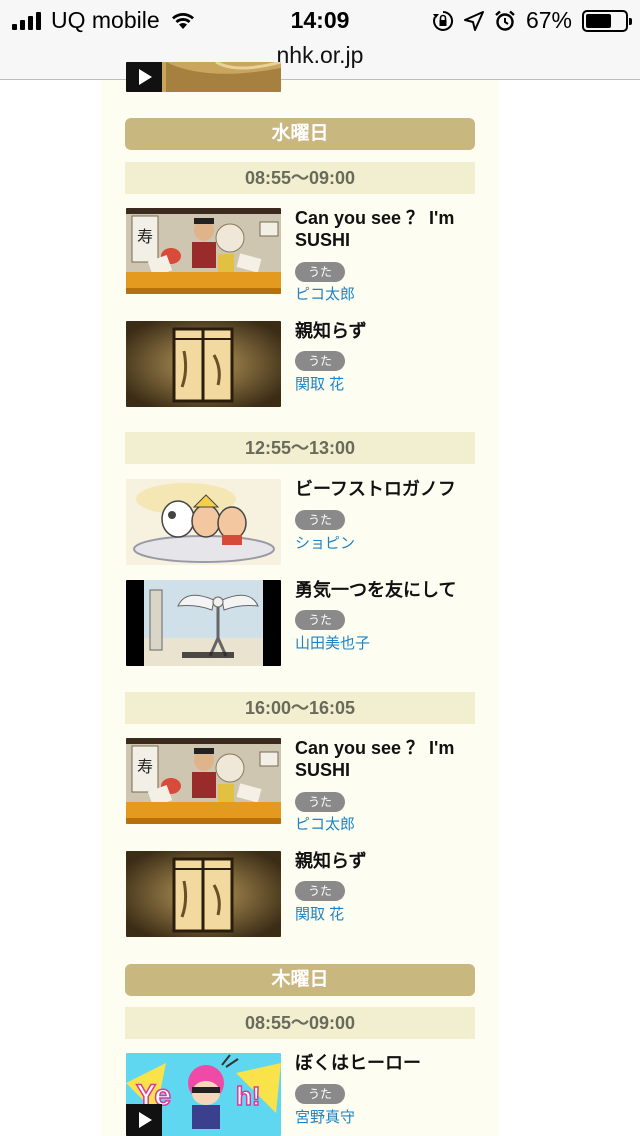 Image resolution: width=640 pixels, height=1136 pixels. Describe the element at coordinates (387, 1063) in the screenshot. I see `program-title: ぼくはヒーロー` at that location.